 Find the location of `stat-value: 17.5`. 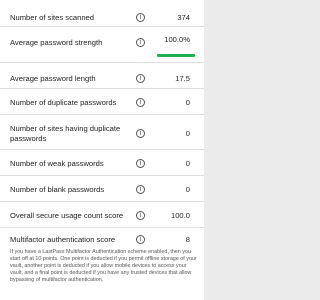

stat-value: 17.5 is located at coordinates (182, 78).